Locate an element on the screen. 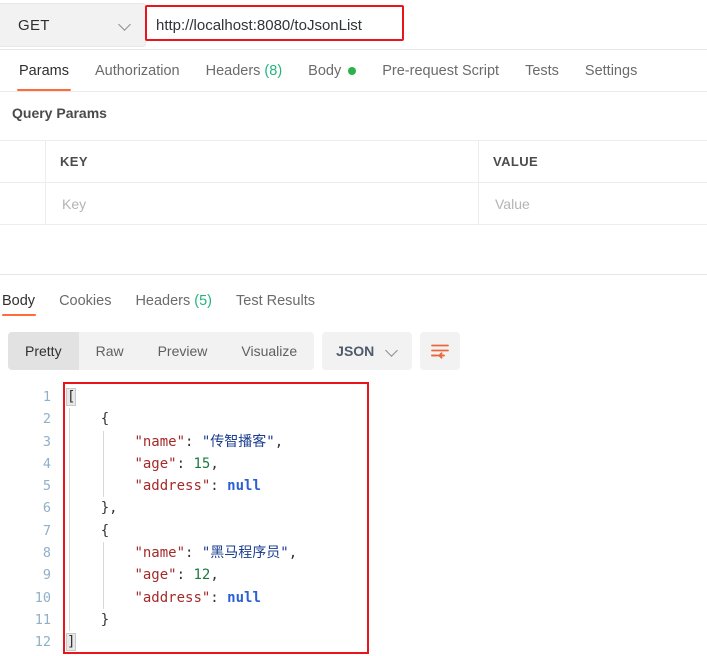  view-mode-segmented-control: Pretty Raw Preview Visualize is located at coordinates (161, 351).